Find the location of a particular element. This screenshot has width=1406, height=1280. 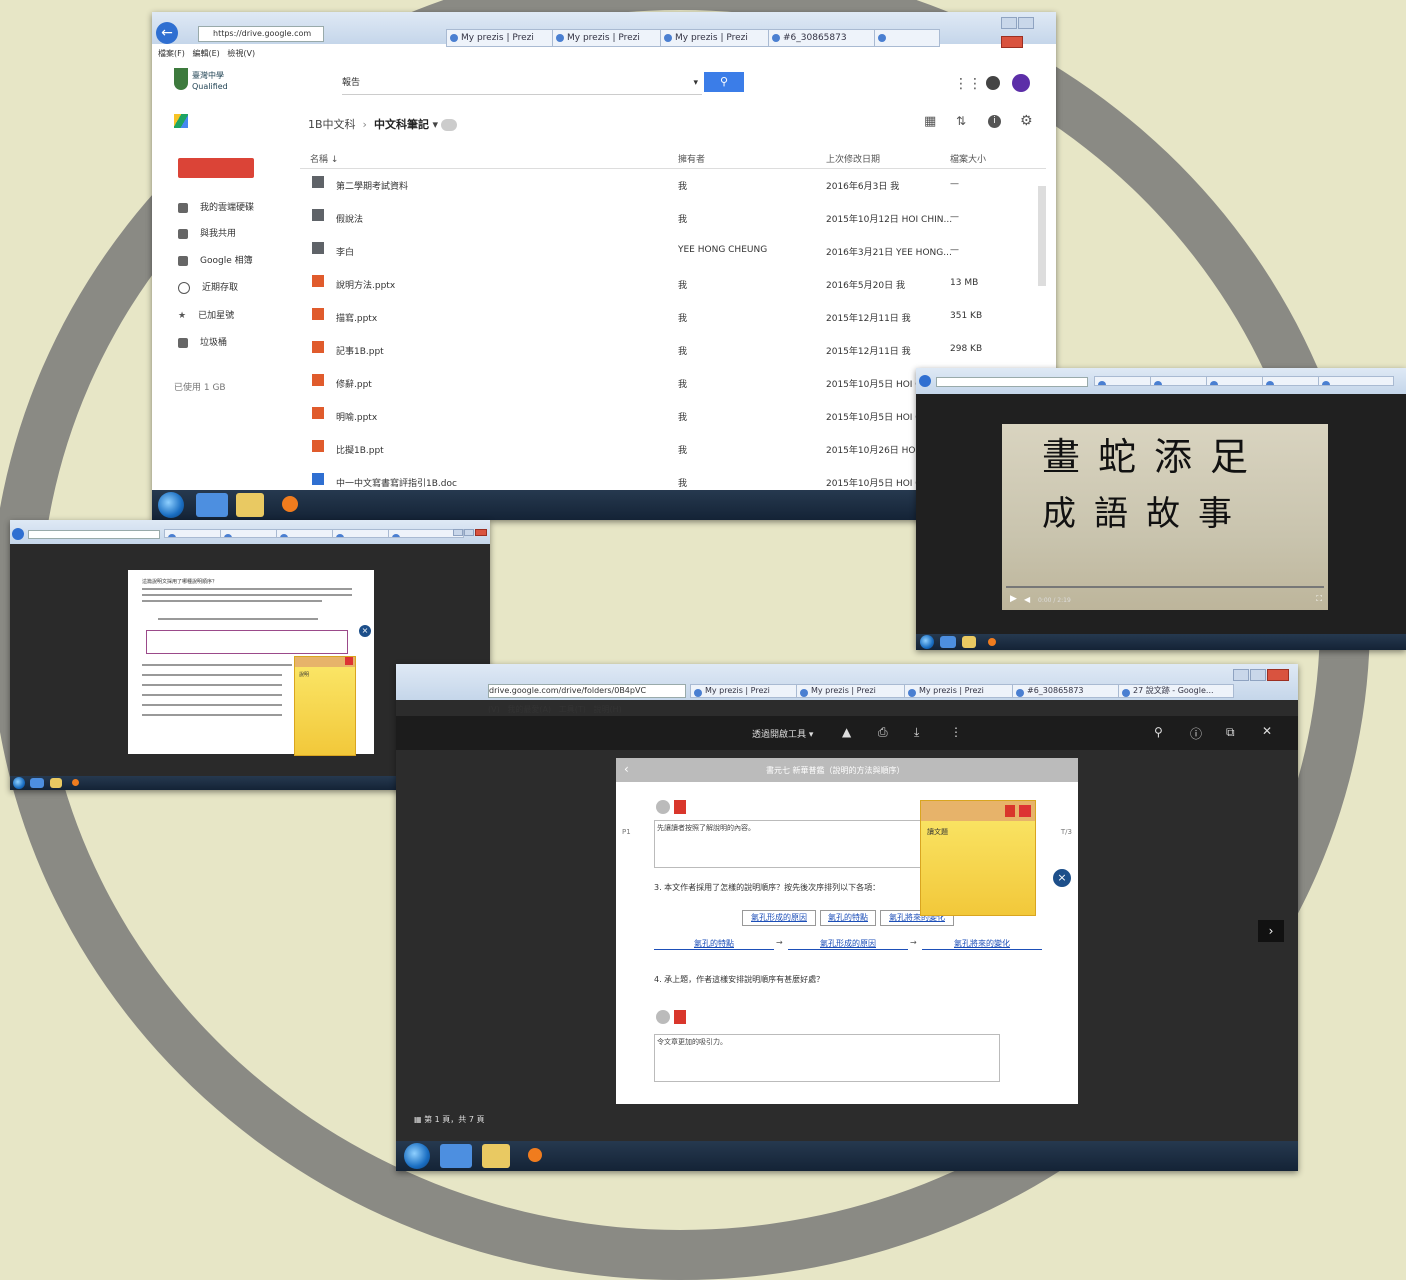

column-size: 檔案大小 is located at coordinates (968, 158).